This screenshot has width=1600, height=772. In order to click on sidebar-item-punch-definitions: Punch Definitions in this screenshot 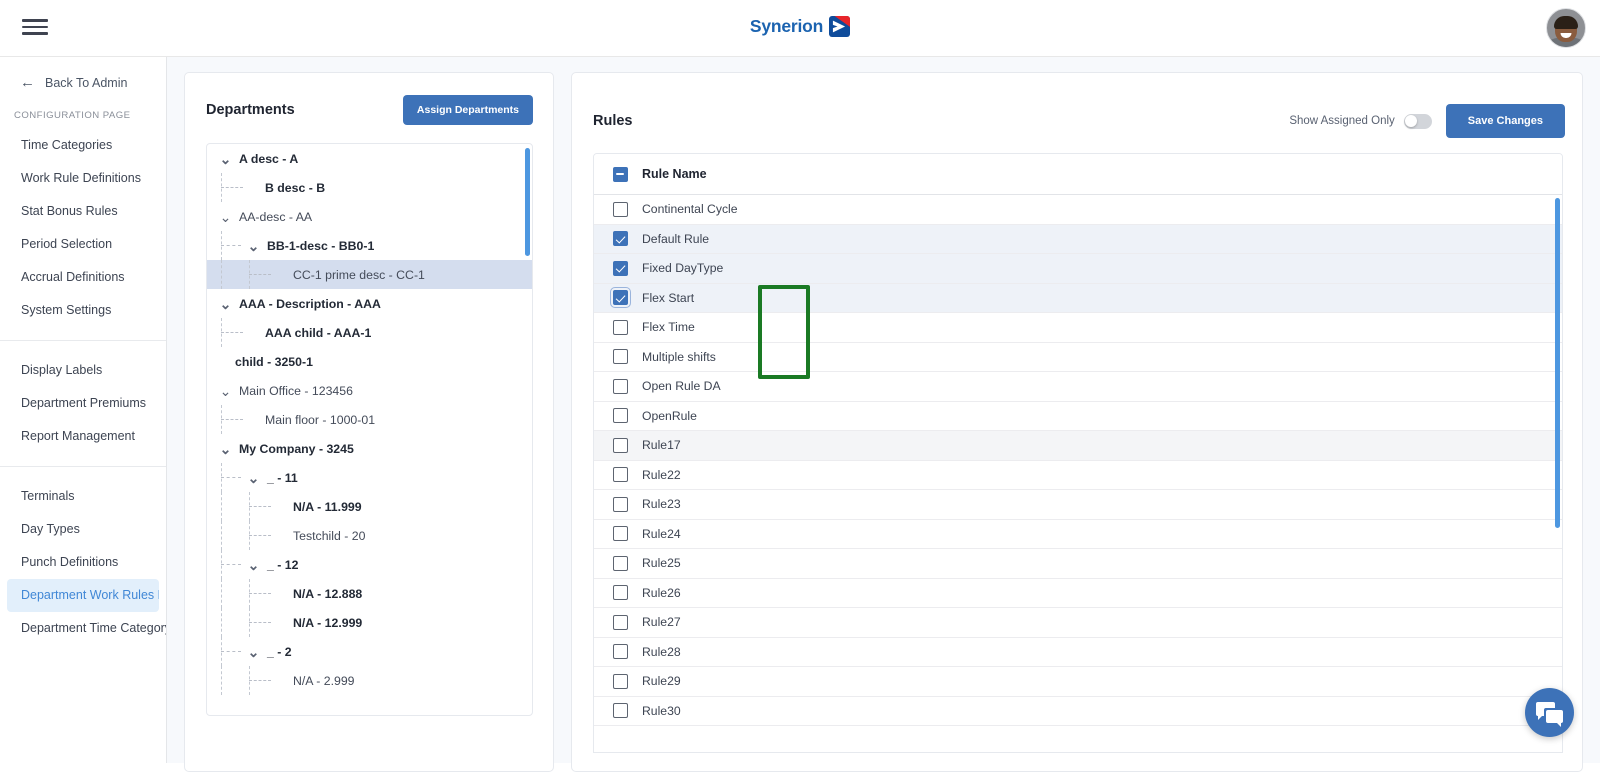, I will do `click(83, 562)`.